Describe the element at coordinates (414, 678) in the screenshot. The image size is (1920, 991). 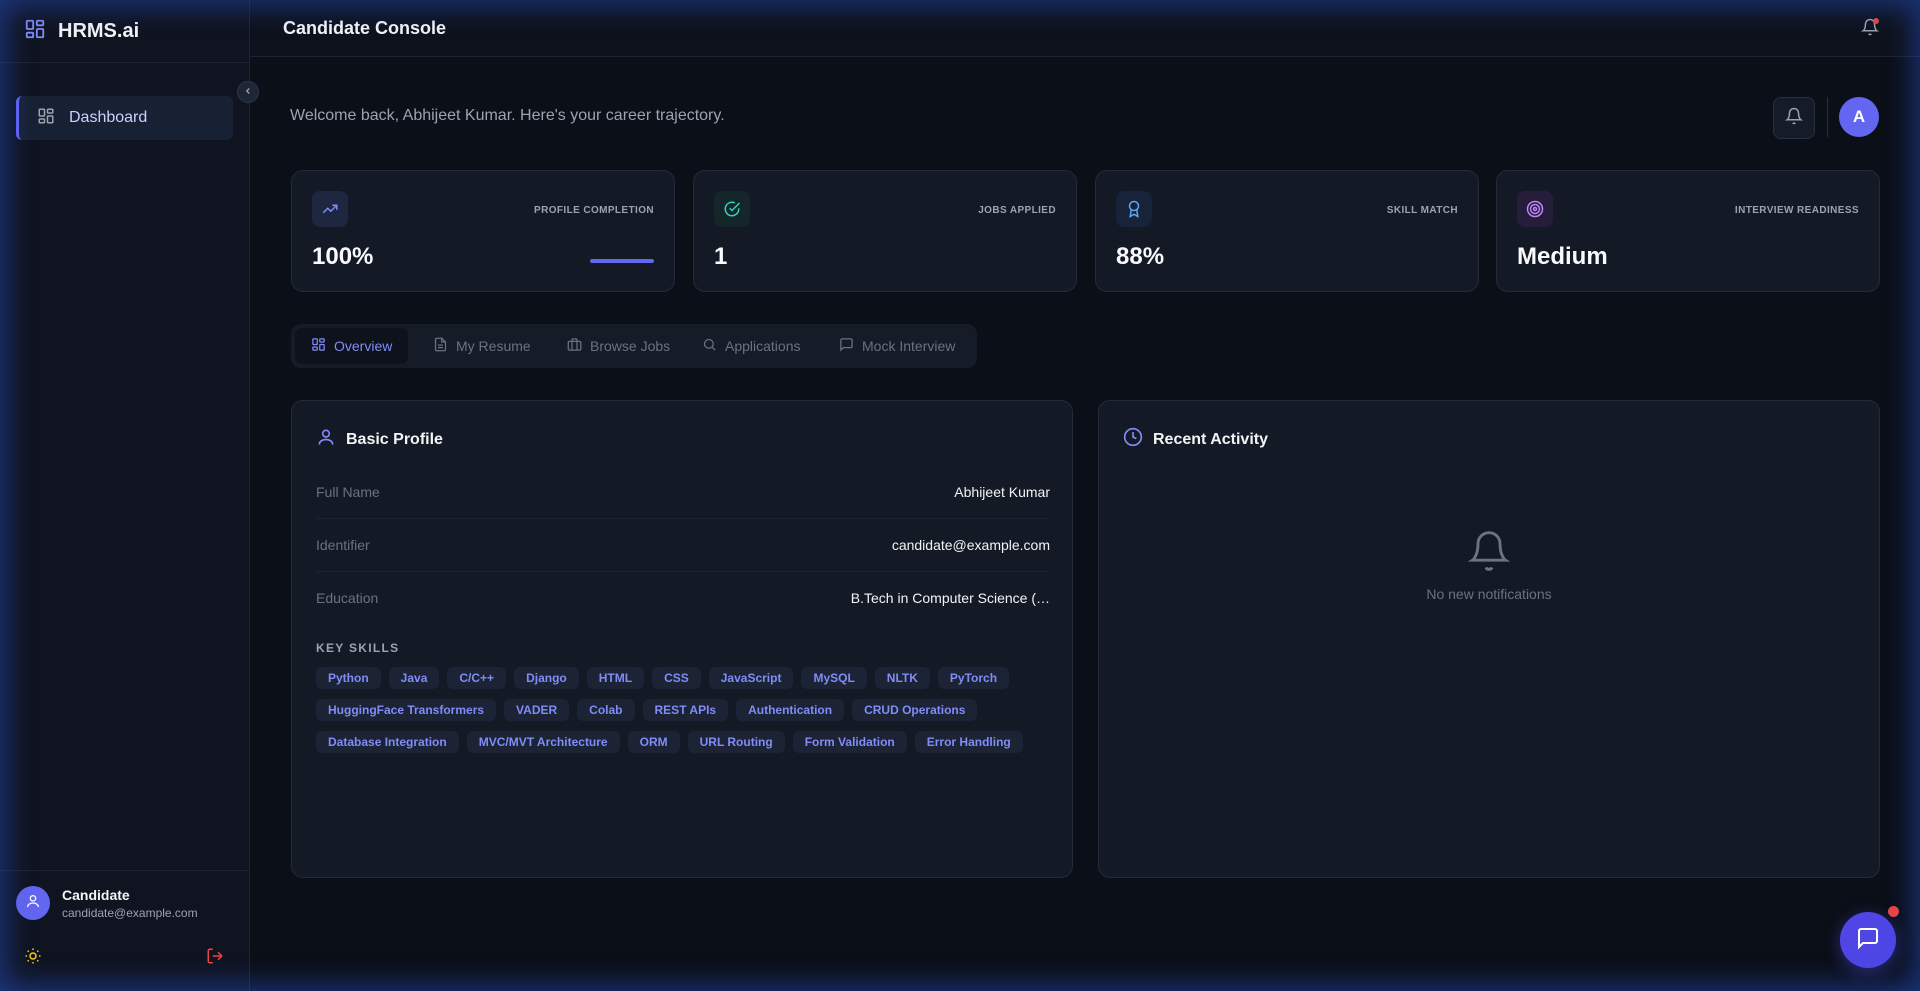
I see `skill-chip: Java` at that location.